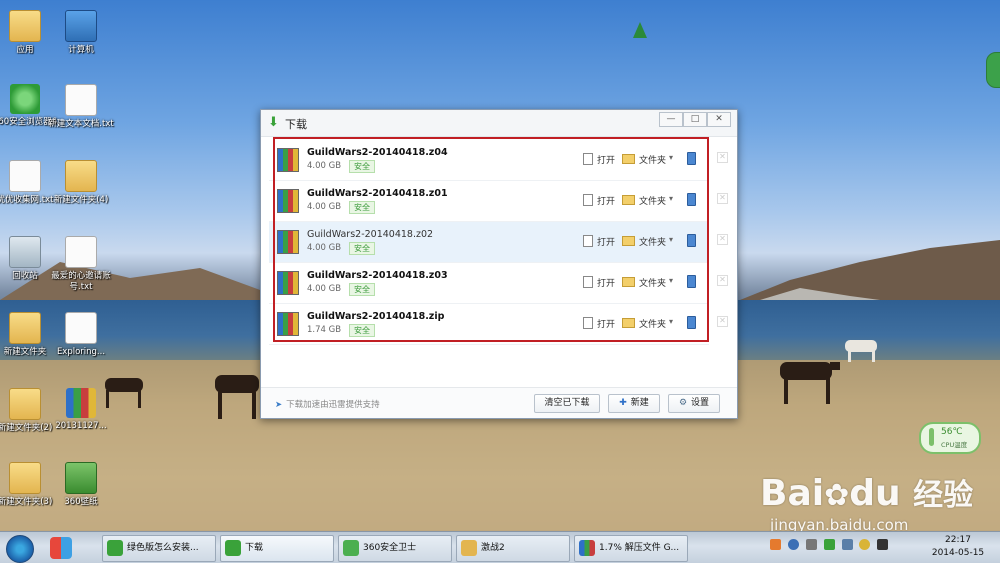 This screenshot has height=563, width=1000. Describe the element at coordinates (875, 493) in the screenshot. I see `watermark-brand2: du` at that location.